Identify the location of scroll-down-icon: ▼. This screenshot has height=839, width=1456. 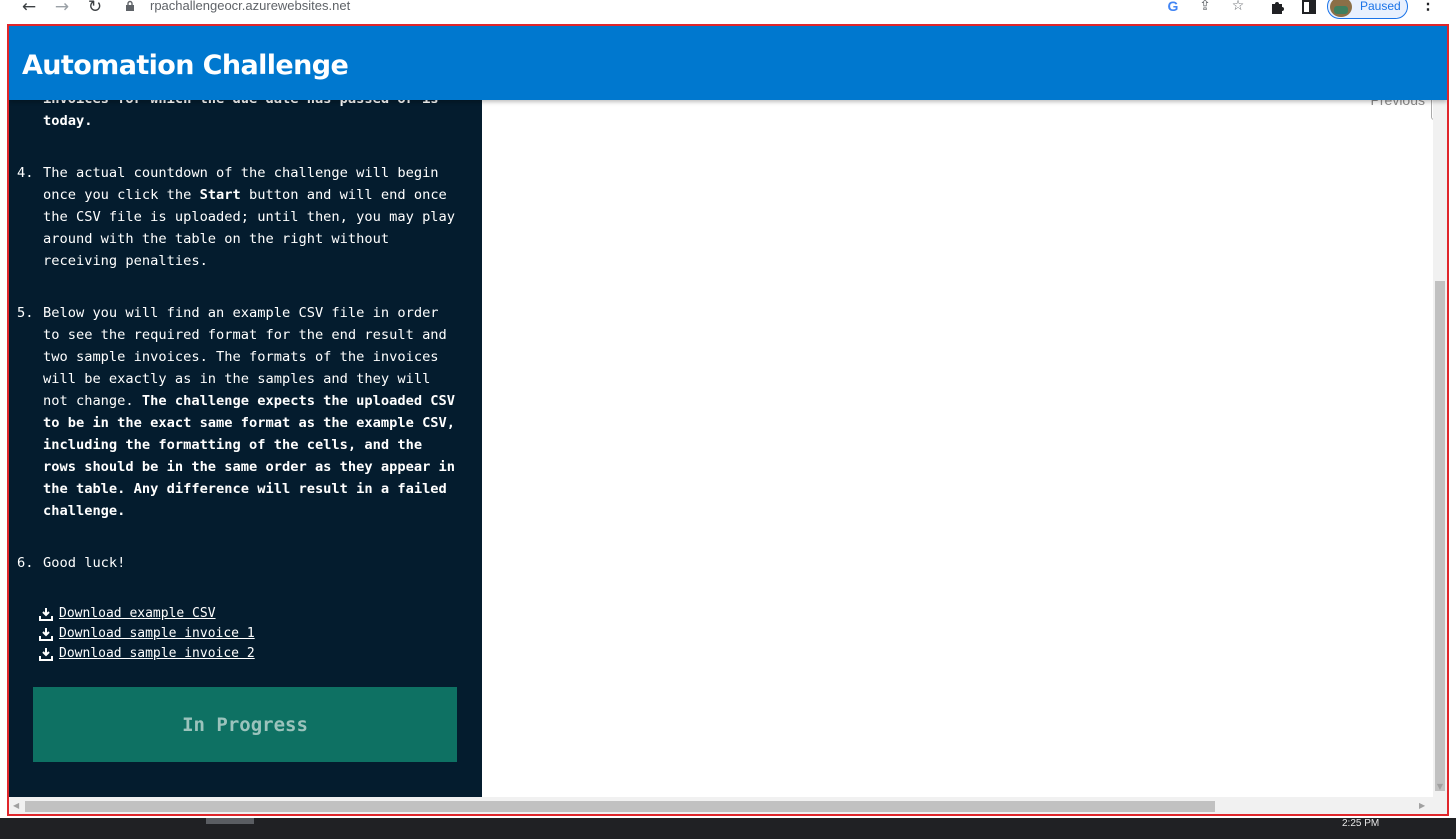
(1440, 787).